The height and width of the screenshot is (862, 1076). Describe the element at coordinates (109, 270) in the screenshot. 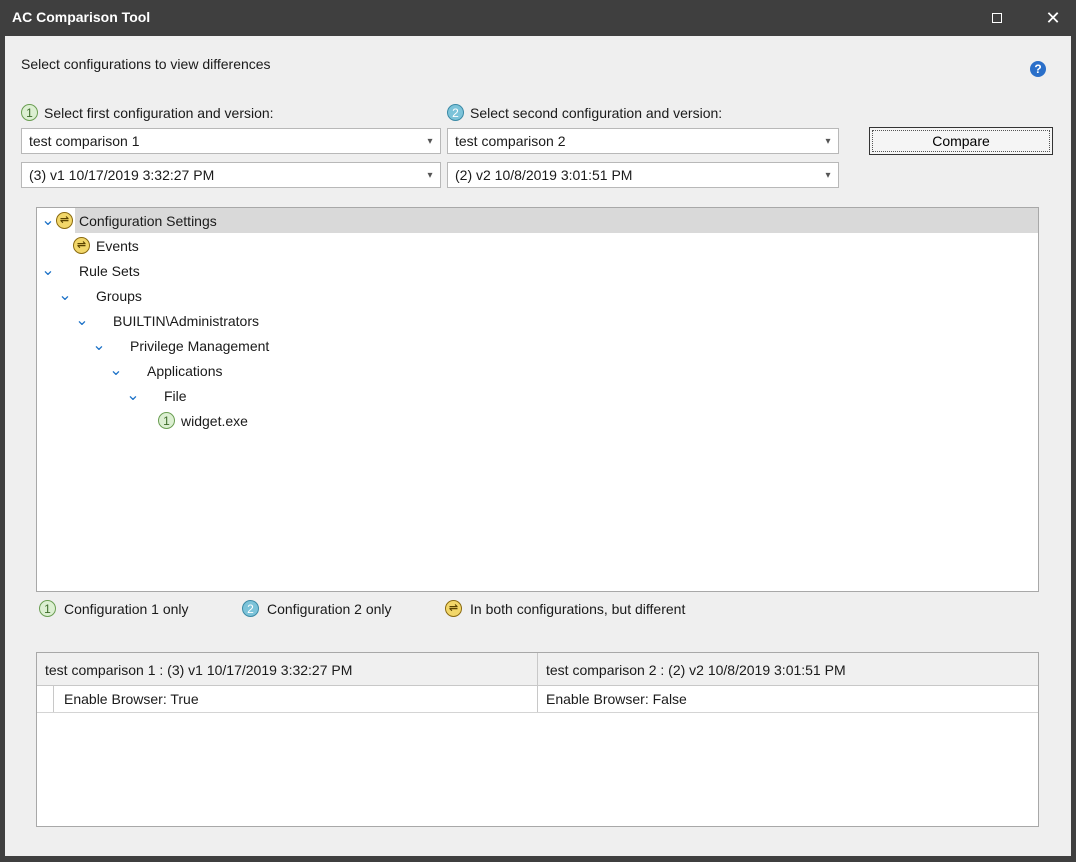

I see `tree-node-label: Rule Sets` at that location.